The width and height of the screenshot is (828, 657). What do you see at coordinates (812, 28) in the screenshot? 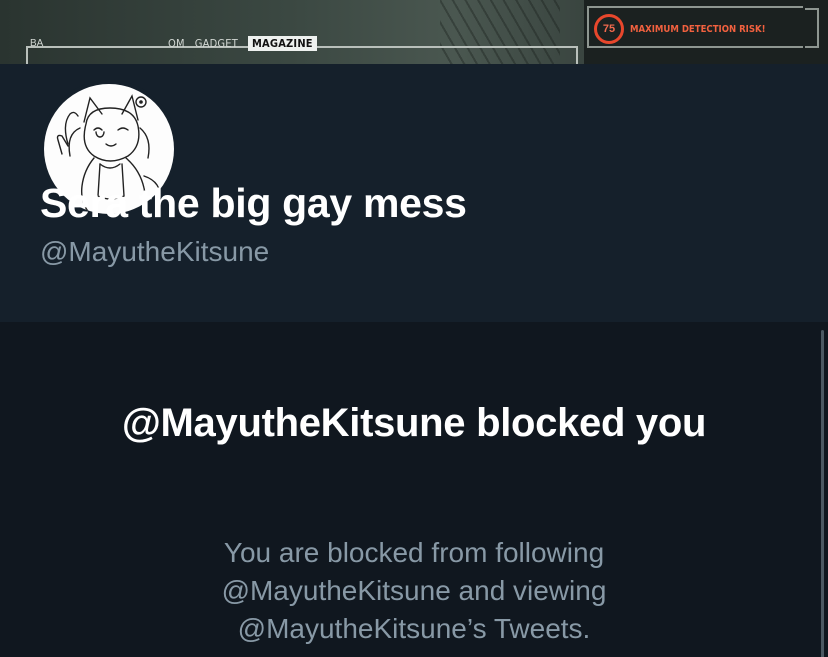
I see `banner-bracket` at bounding box center [812, 28].